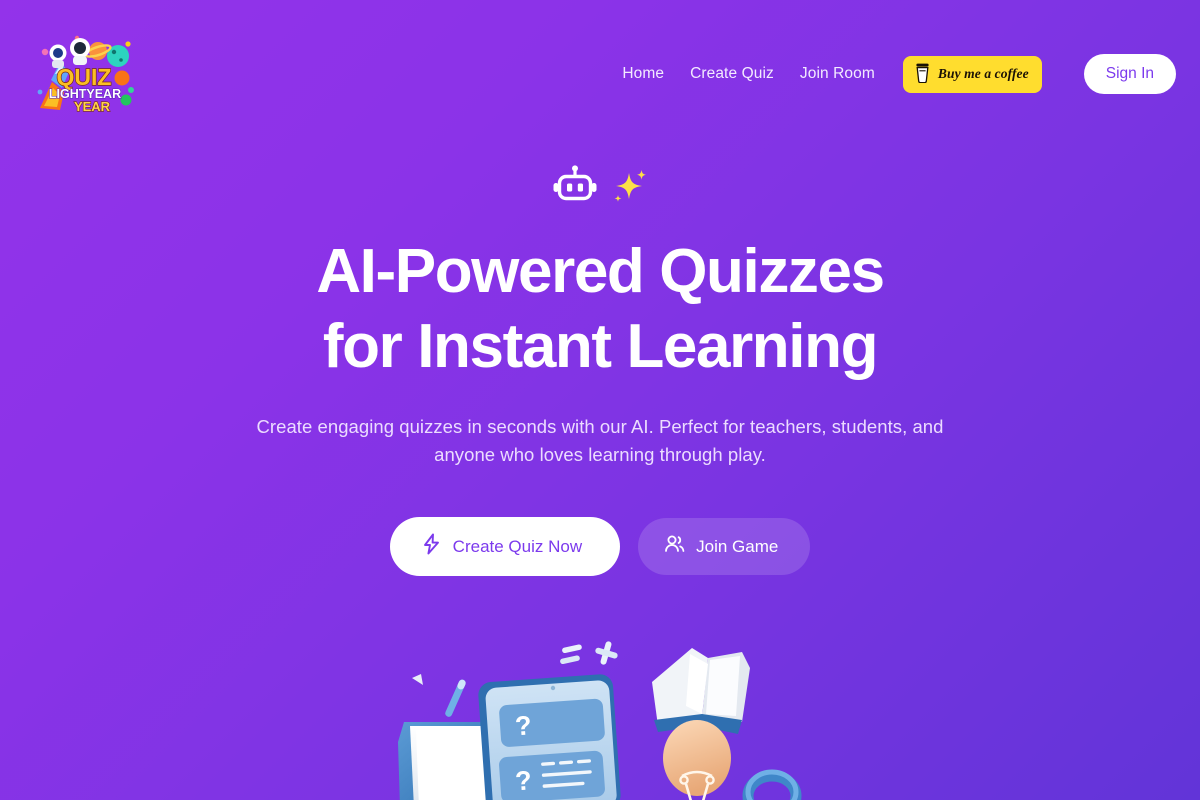 The image size is (1200, 800). What do you see at coordinates (697, 760) in the screenshot?
I see `lightbulb` at bounding box center [697, 760].